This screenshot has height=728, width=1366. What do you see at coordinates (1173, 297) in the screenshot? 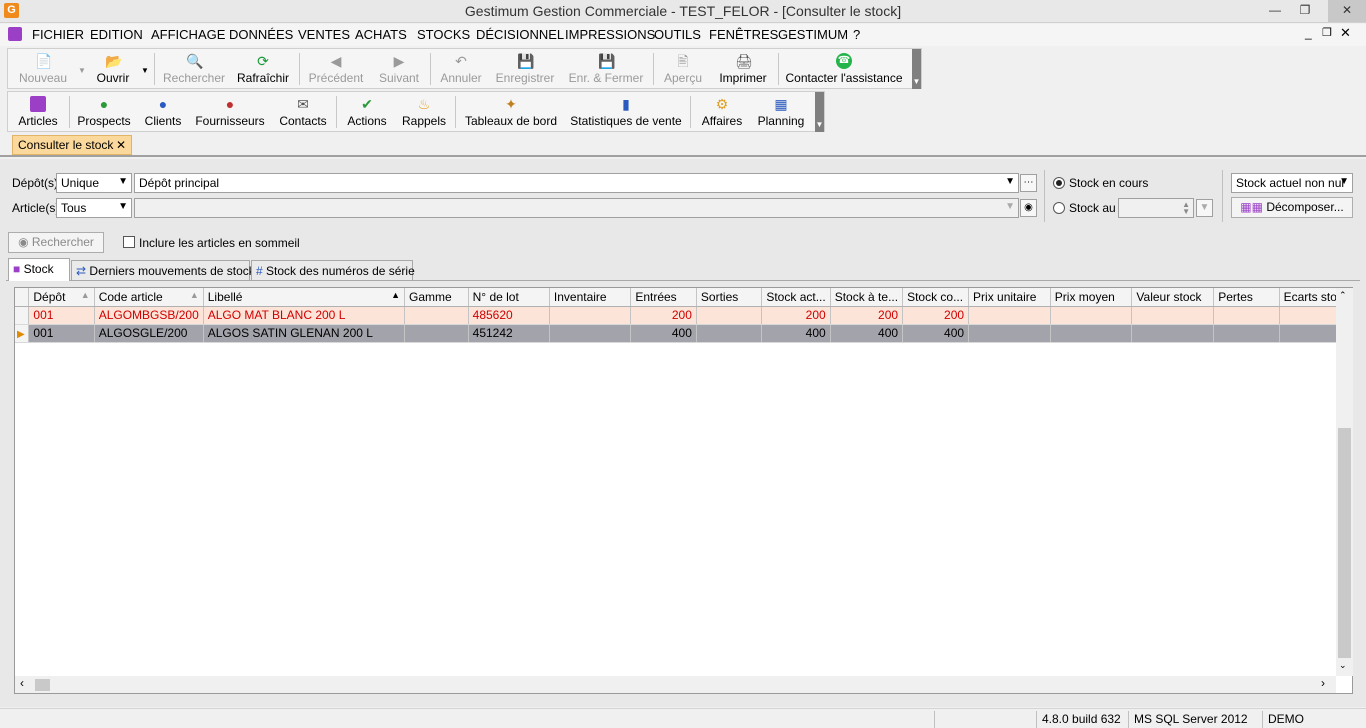
I see `col-header-valeur-stock: Valeur stock` at bounding box center [1173, 297].